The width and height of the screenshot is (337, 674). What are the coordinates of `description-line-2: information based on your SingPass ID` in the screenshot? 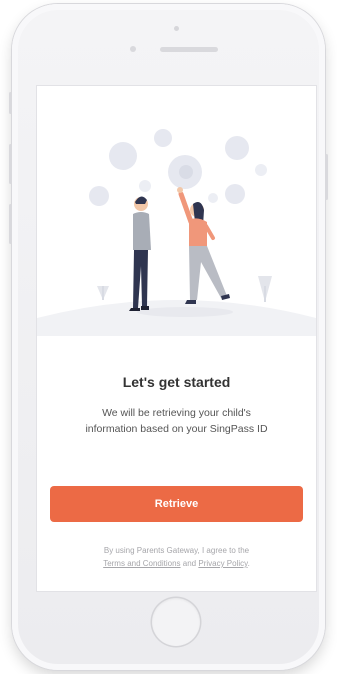 It's located at (176, 429).